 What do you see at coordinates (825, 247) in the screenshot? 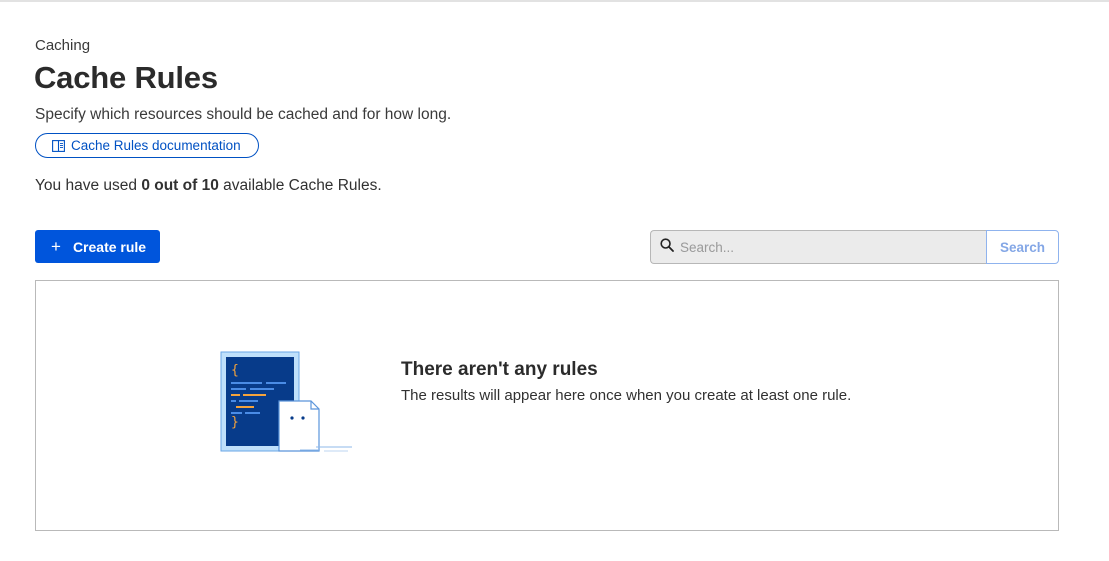
I see `search-input` at bounding box center [825, 247].